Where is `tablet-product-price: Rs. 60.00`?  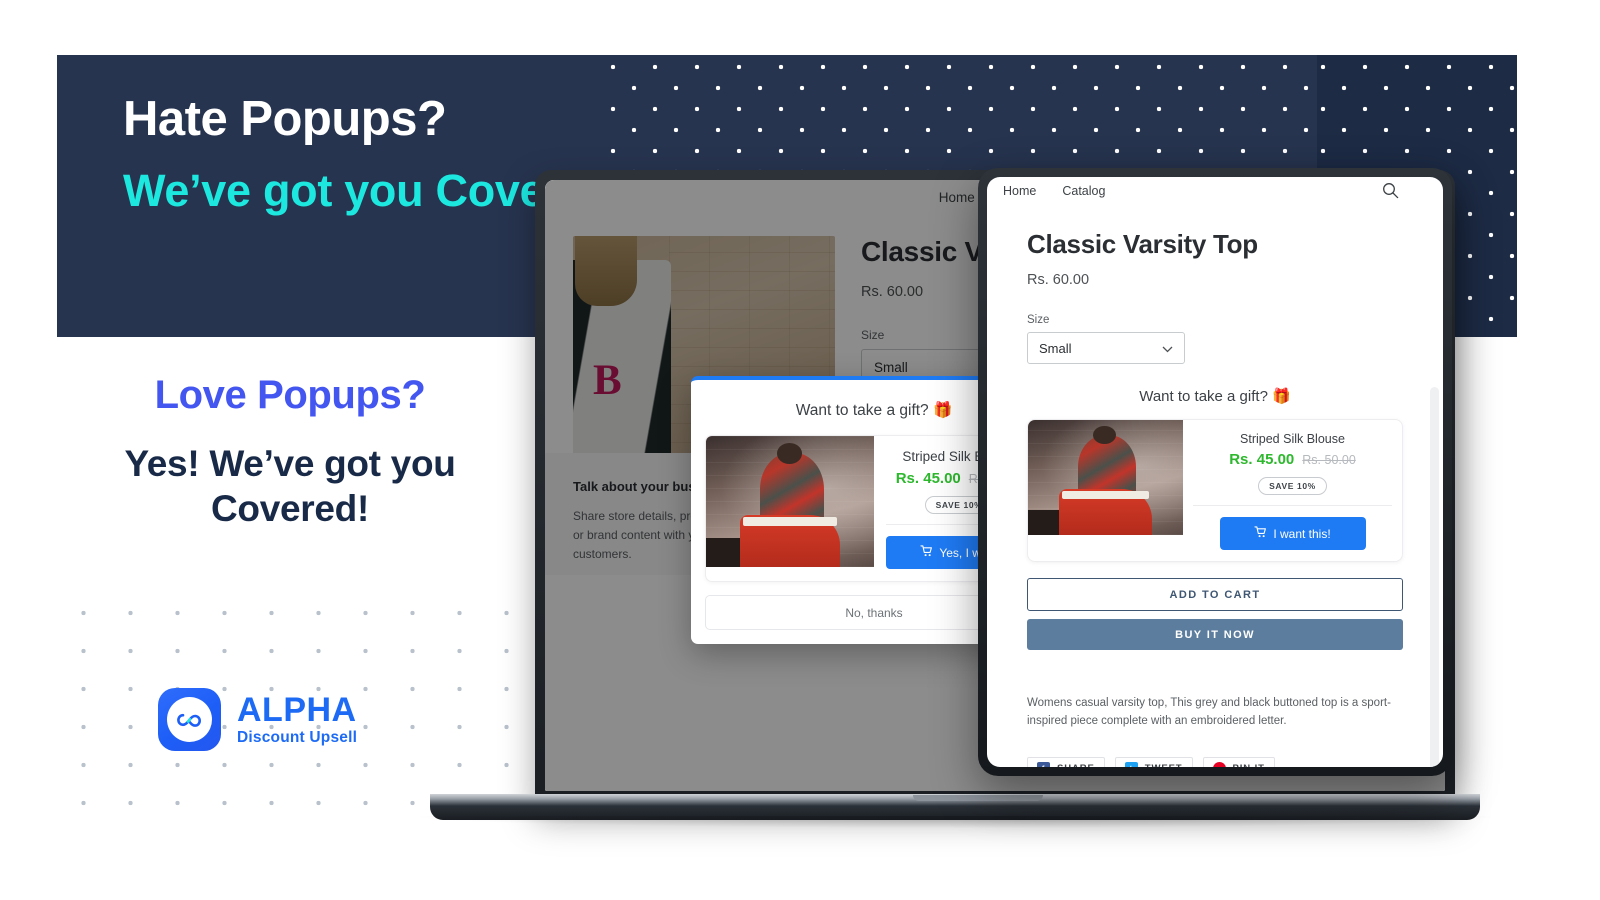 tablet-product-price: Rs. 60.00 is located at coordinates (1058, 280).